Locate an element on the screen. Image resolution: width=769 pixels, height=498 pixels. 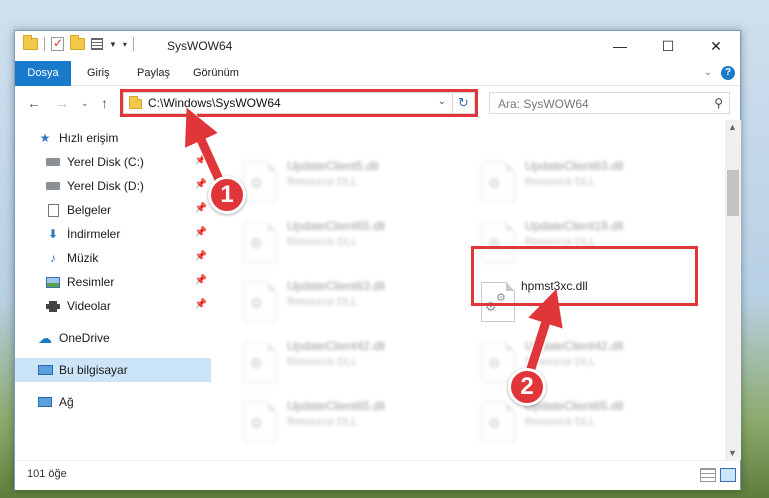
title-bar: ▼ ▾ SysWOW64 — ☐ ✕ is located at coordinates (377, 46).